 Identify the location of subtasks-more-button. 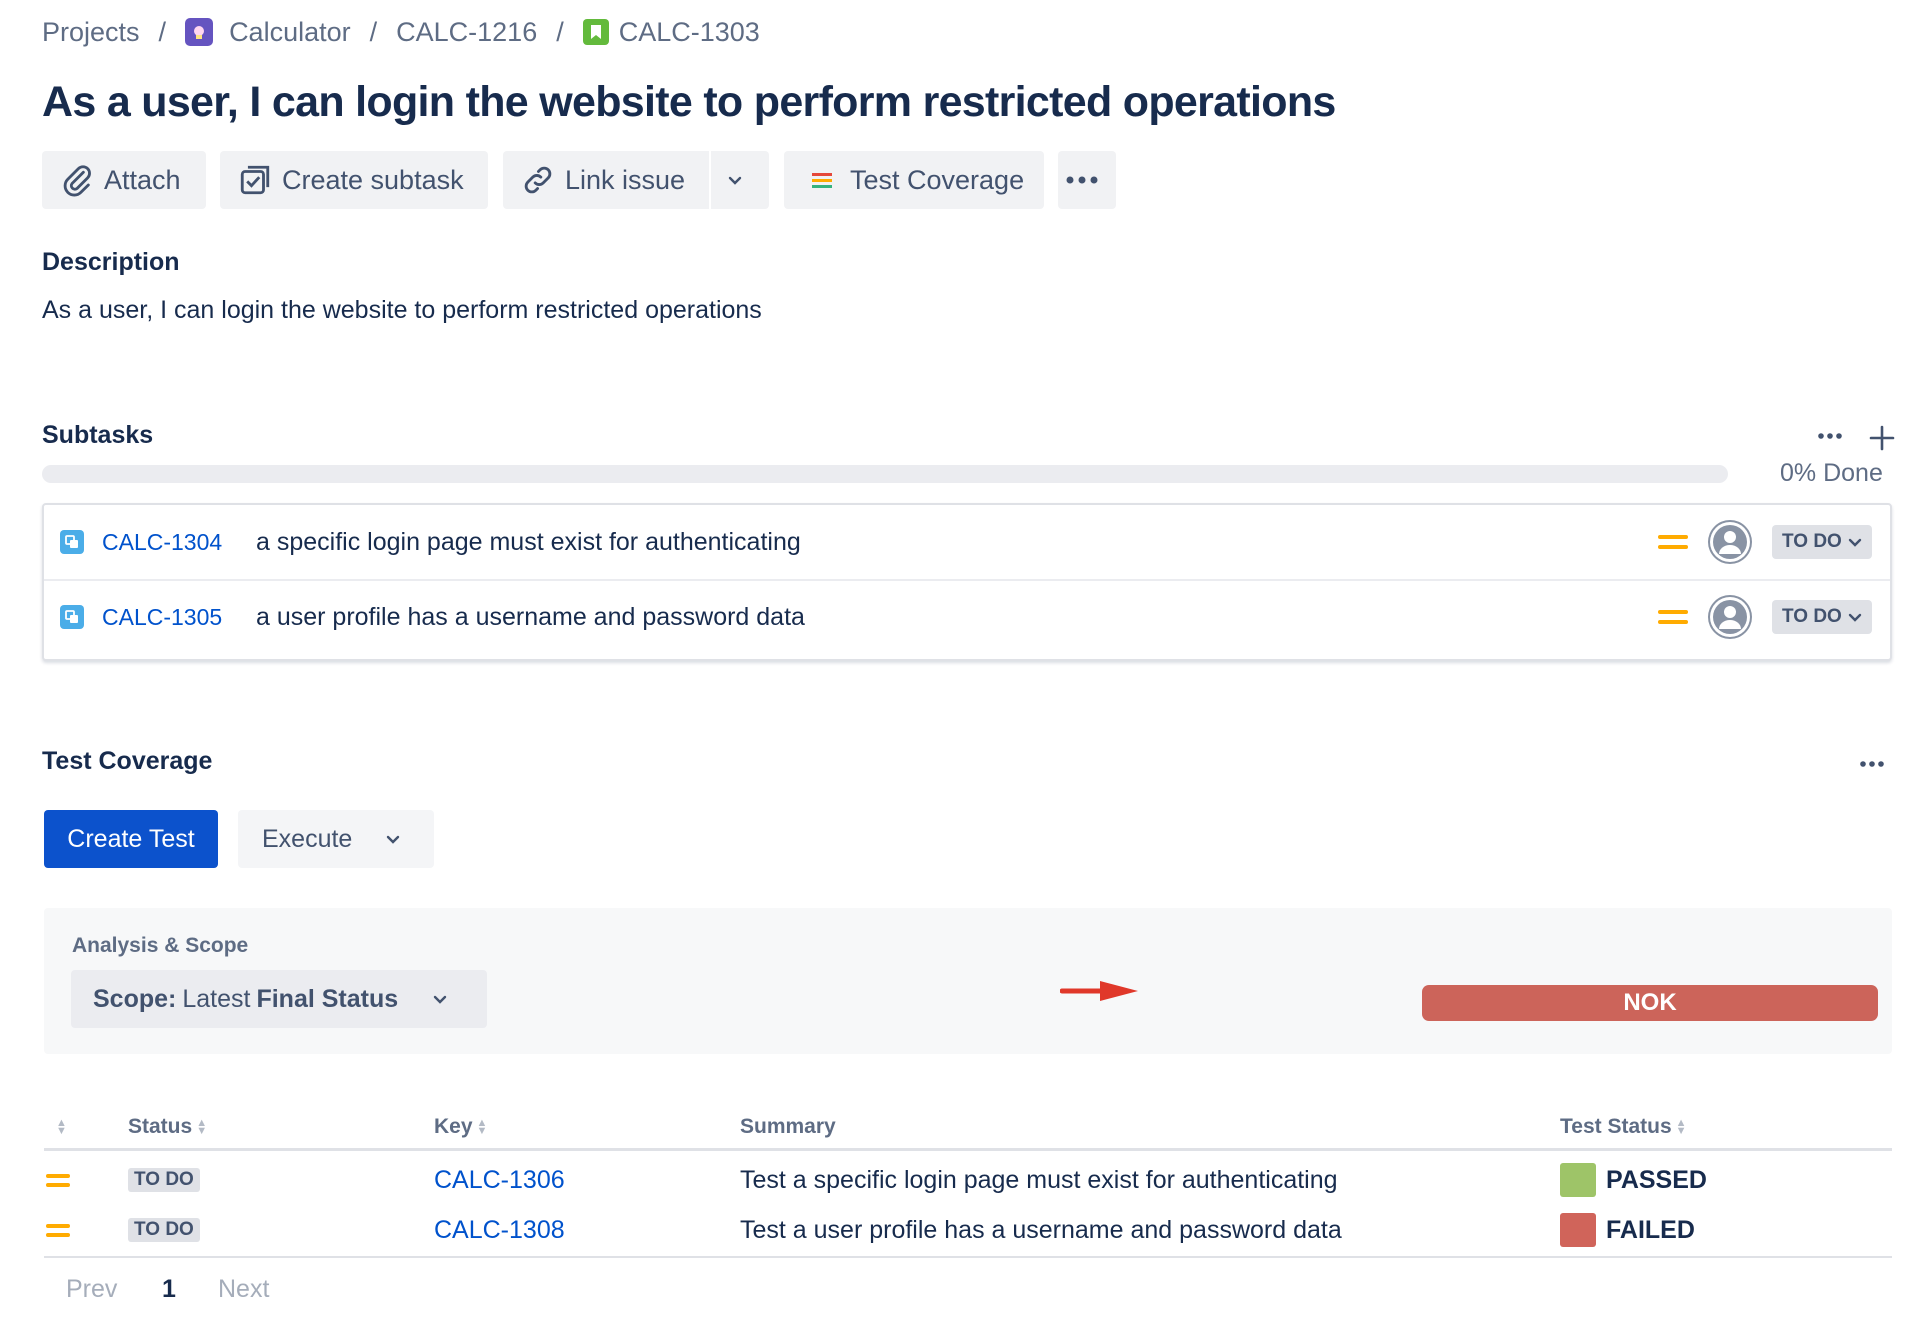
(1830, 436).